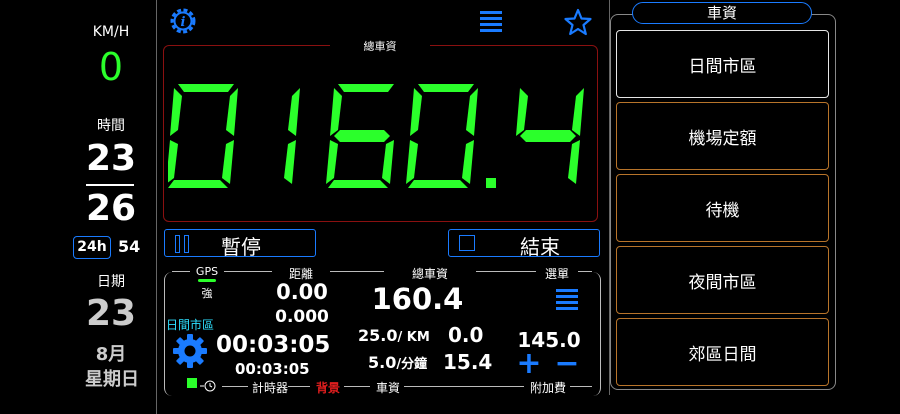  I want to click on pause-button: 暫停, so click(240, 244).